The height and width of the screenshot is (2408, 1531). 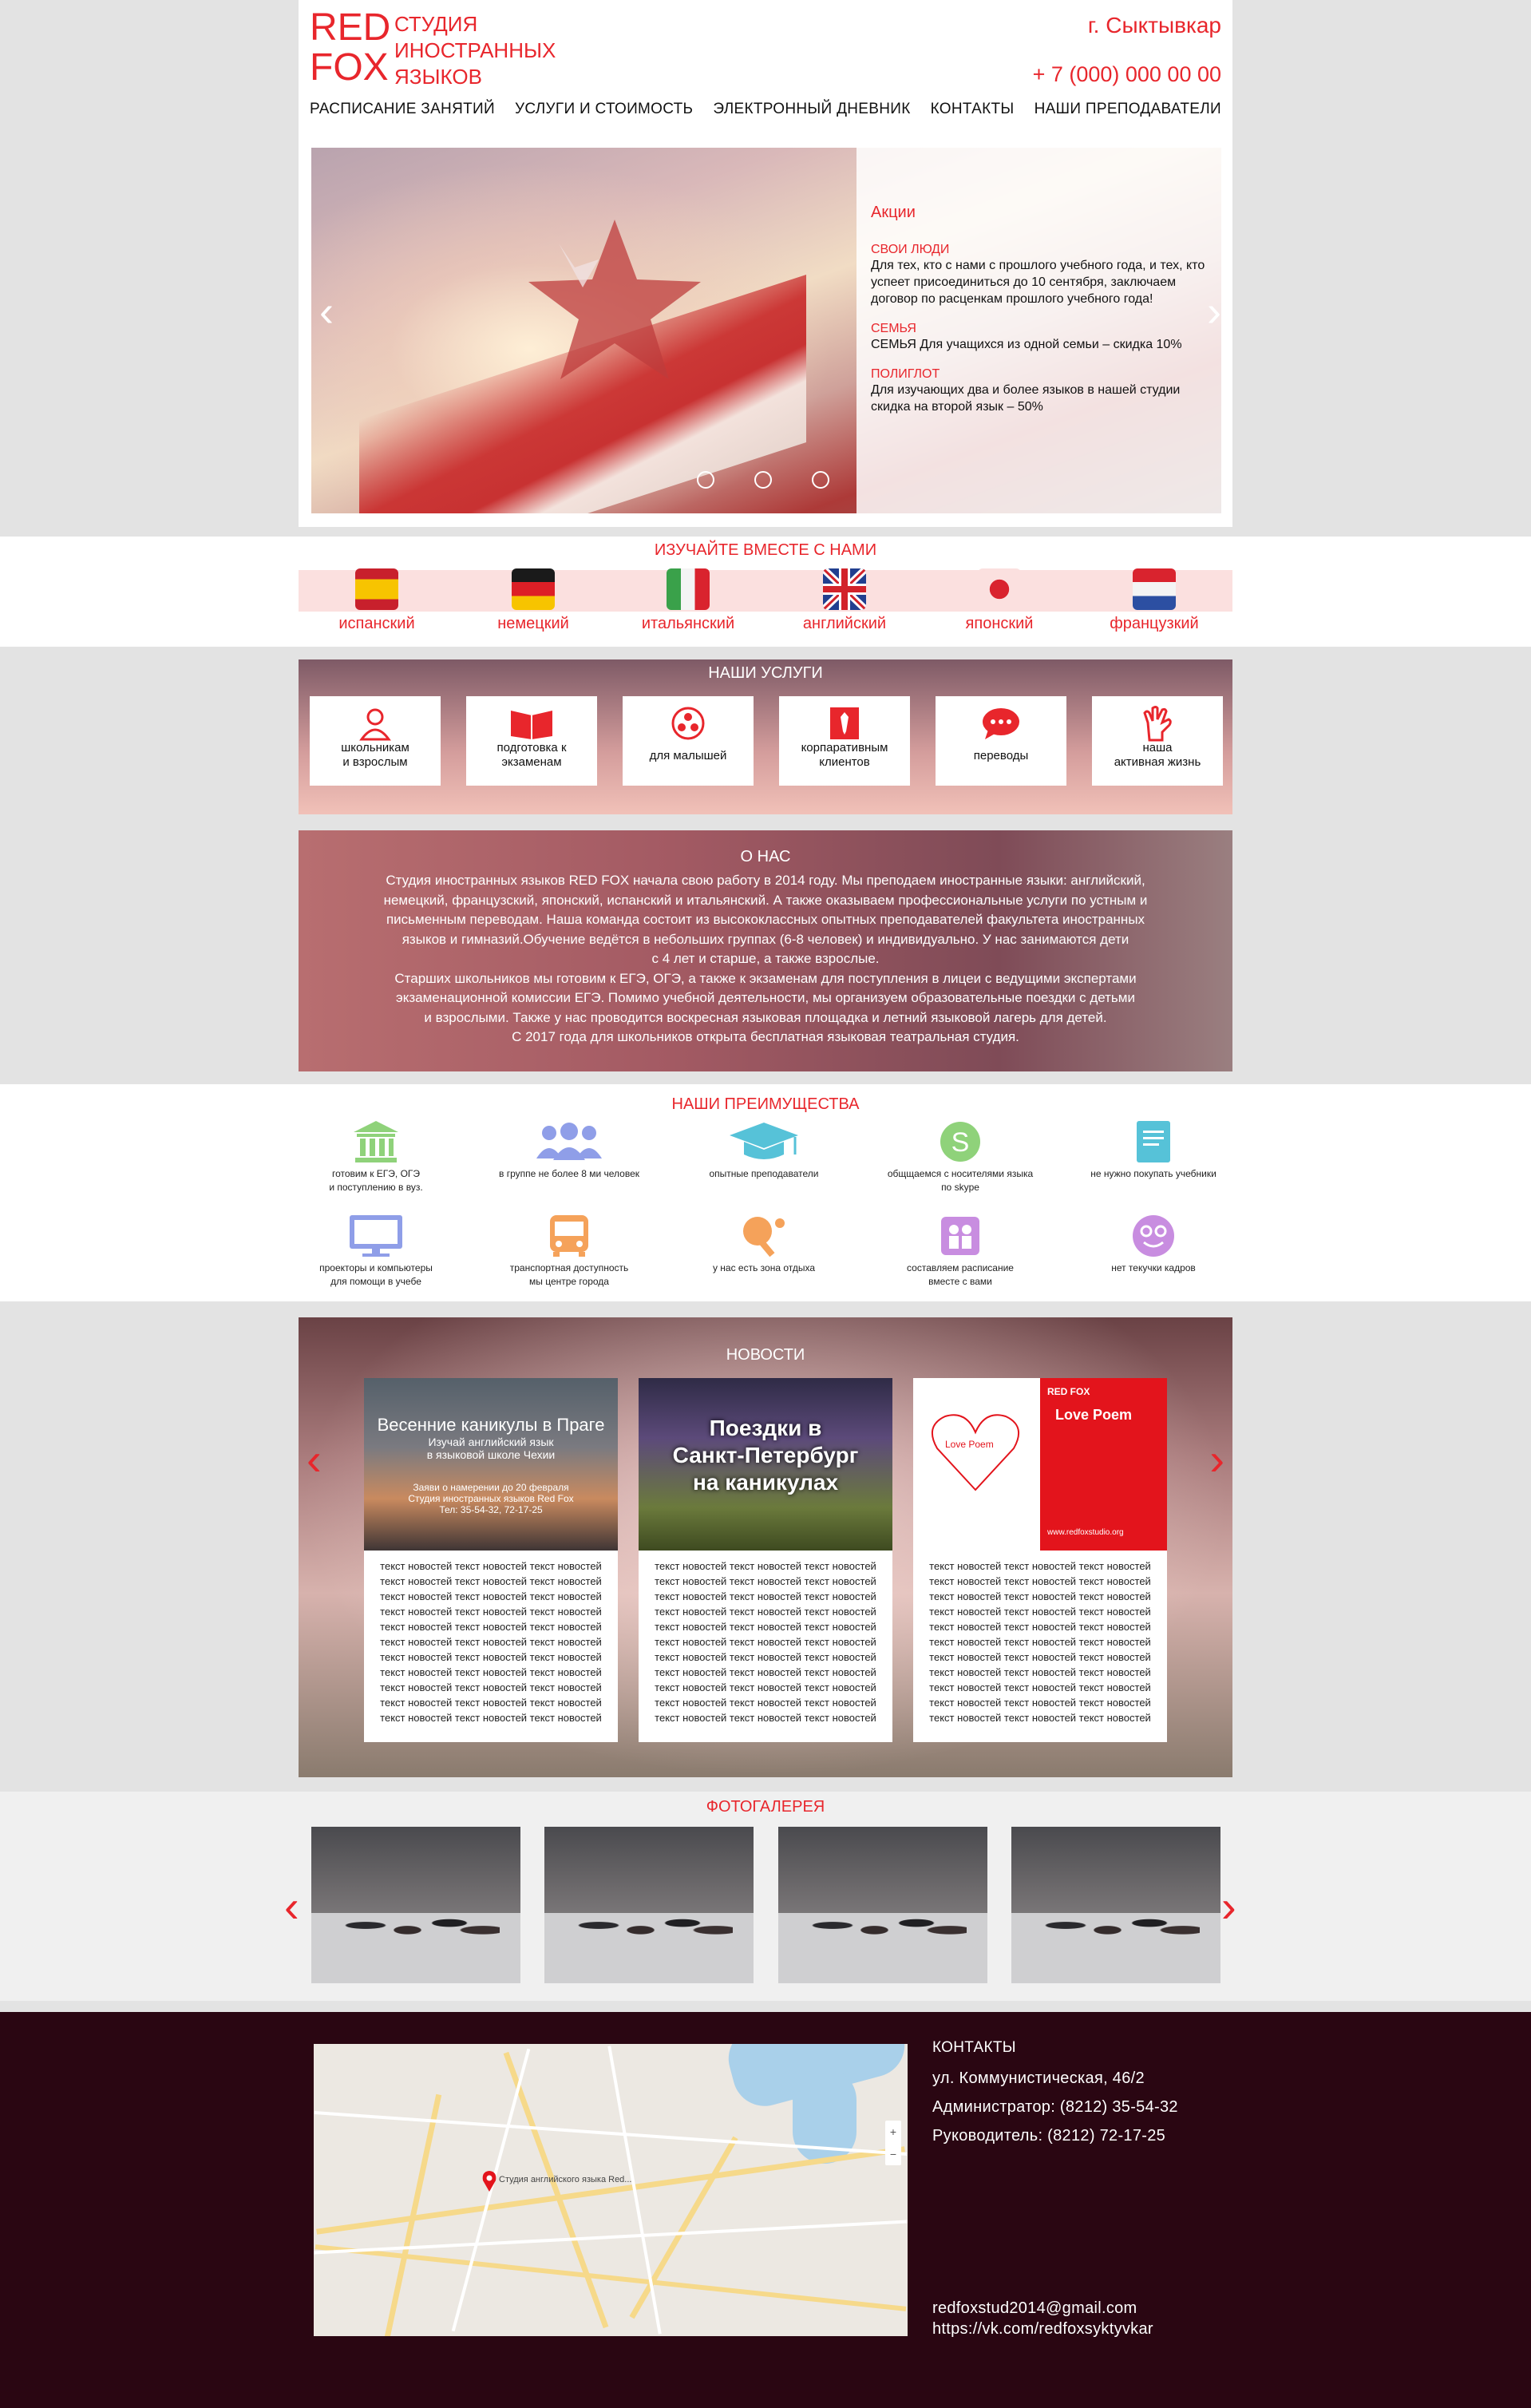 I want to click on language-french: французкий, so click(x=1154, y=601).